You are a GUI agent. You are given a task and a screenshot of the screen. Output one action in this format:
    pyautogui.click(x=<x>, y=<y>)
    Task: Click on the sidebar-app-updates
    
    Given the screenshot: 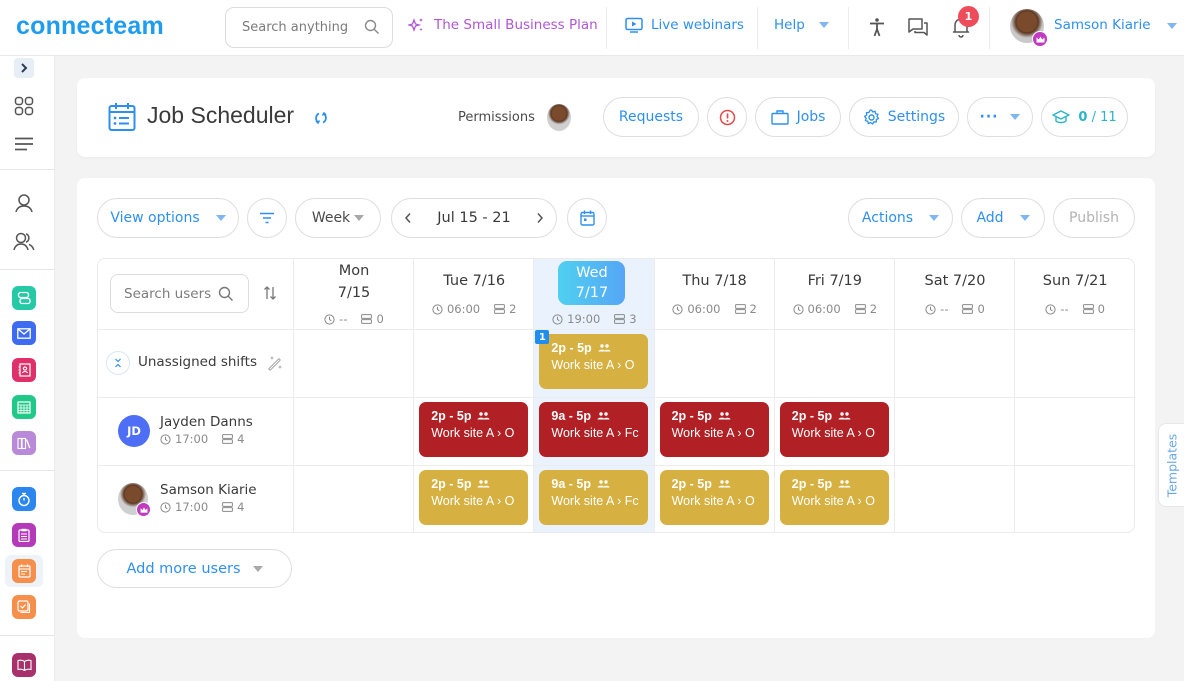 What is the action you would take?
    pyautogui.click(x=24, y=333)
    